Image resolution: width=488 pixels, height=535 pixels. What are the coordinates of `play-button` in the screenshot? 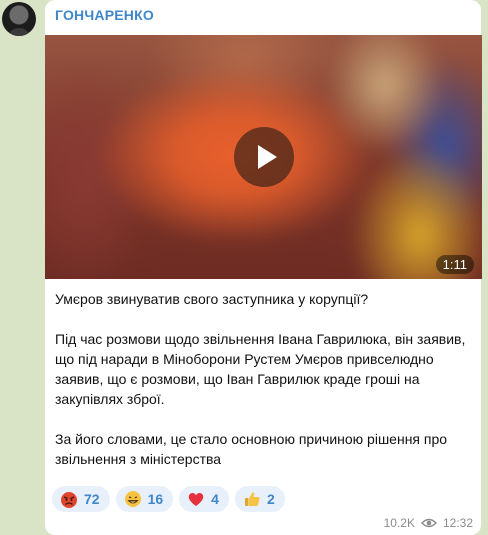 It's located at (264, 157).